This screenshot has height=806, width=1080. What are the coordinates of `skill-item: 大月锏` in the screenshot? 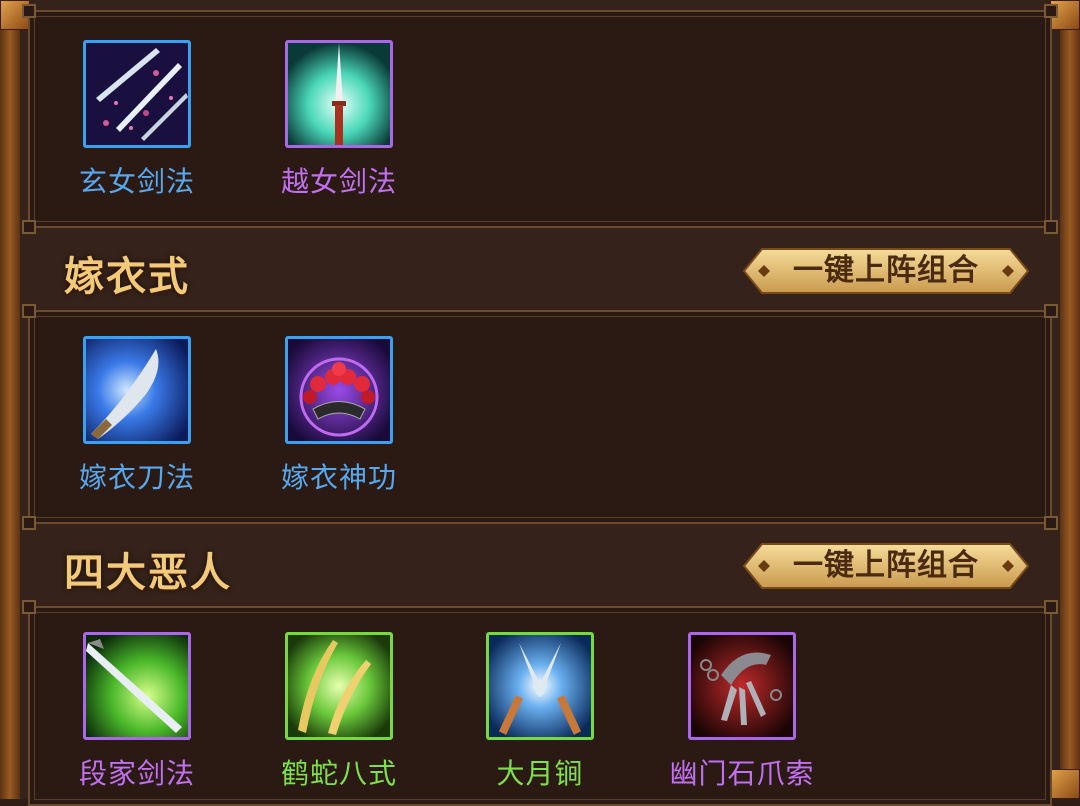 It's located at (540, 712).